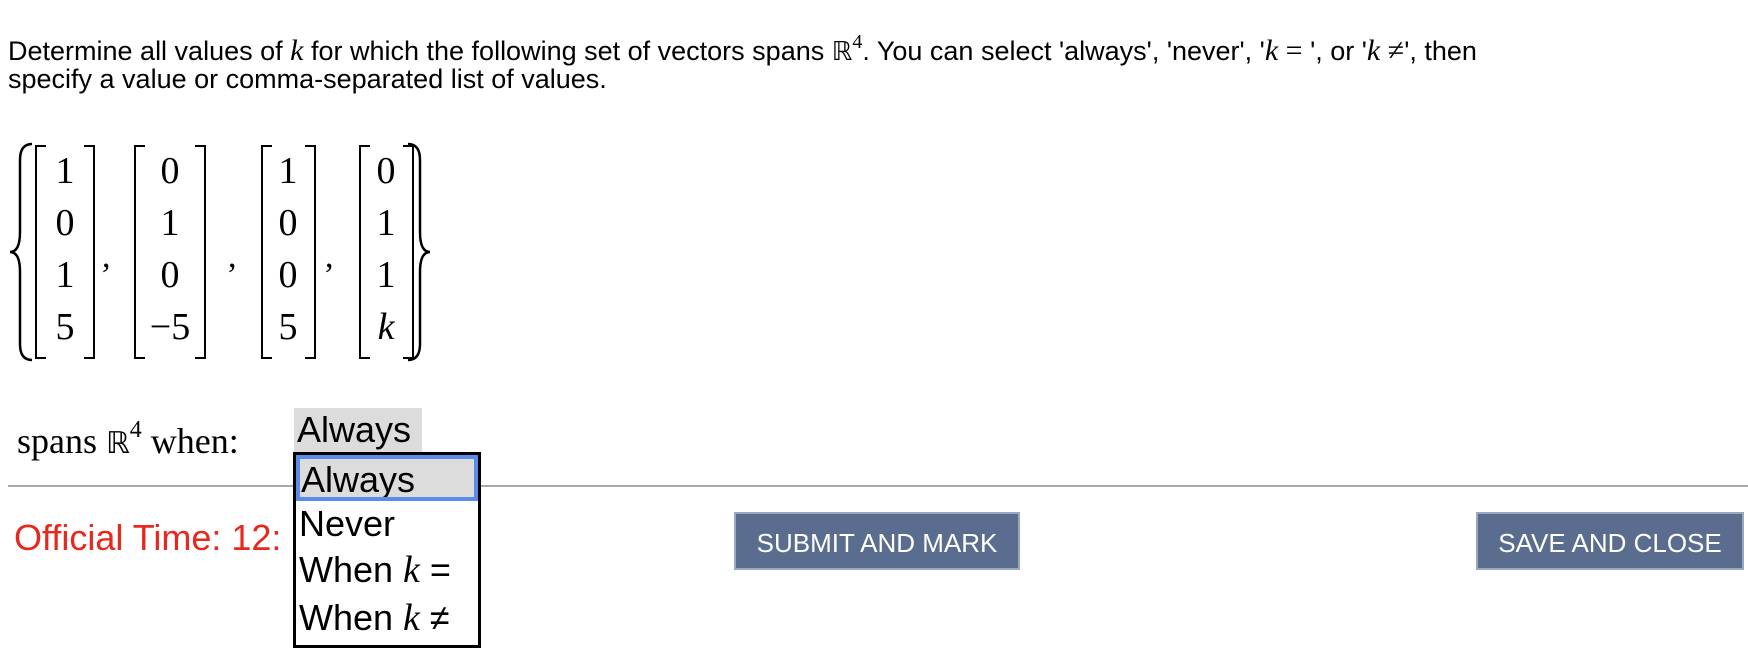  Describe the element at coordinates (148, 537) in the screenshot. I see `official-time: Official Time: 12:` at that location.